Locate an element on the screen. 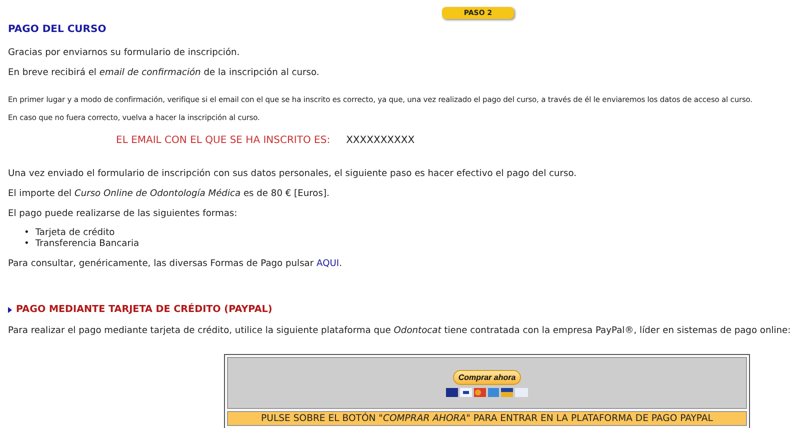 This screenshot has width=800, height=428. paragraph: Una vez enviado el formulario de inscripción con sus datos personales, el siguiente paso es hacer efectivo el pago del curso. is located at coordinates (292, 174).